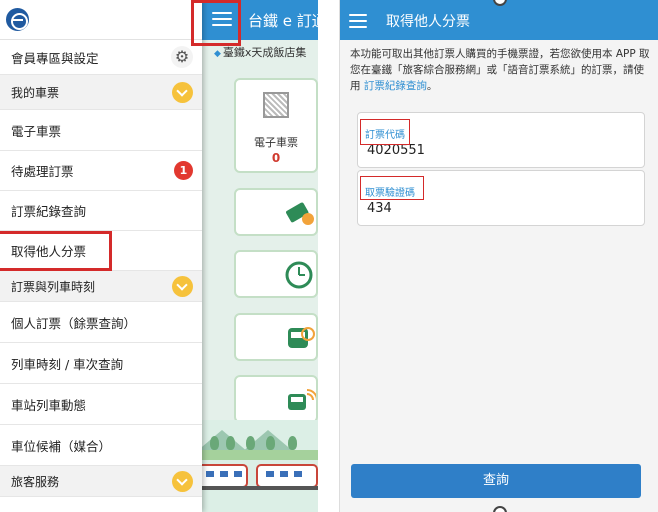  I want to click on menu-item-get-shared-ticket: 取得他人分票, so click(101, 251).